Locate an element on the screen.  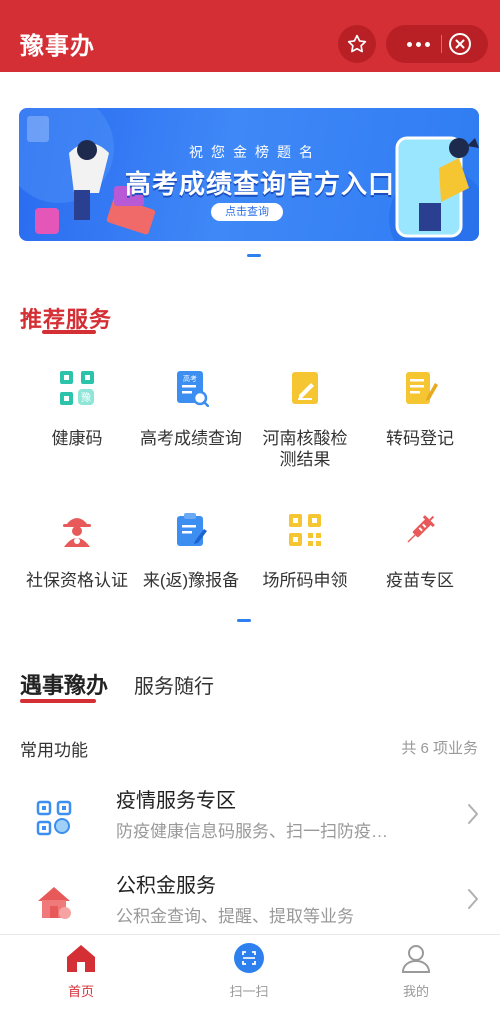
app-title: 豫事办 is located at coordinates (57, 46).